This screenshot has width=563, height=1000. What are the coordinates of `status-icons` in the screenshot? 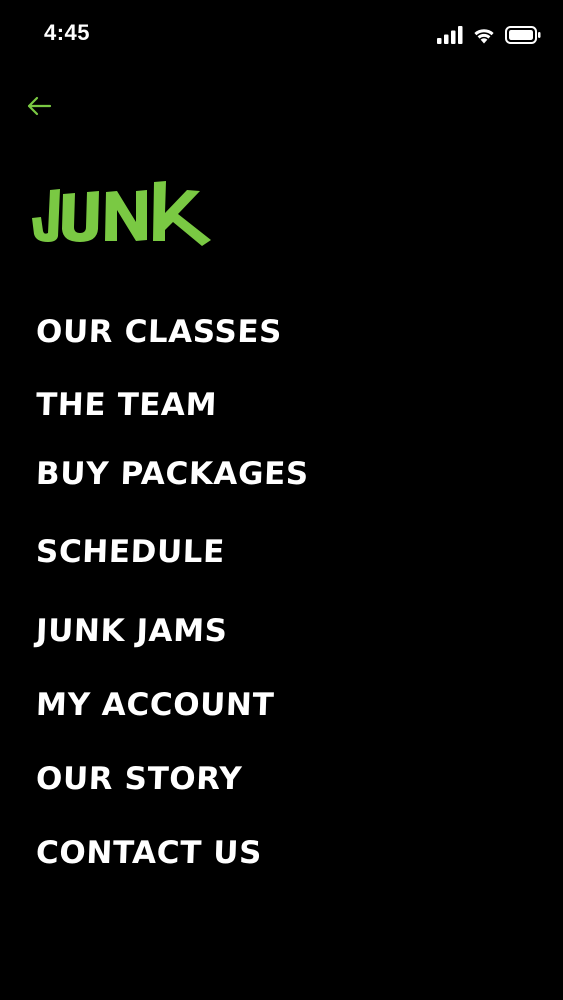 It's located at (489, 35).